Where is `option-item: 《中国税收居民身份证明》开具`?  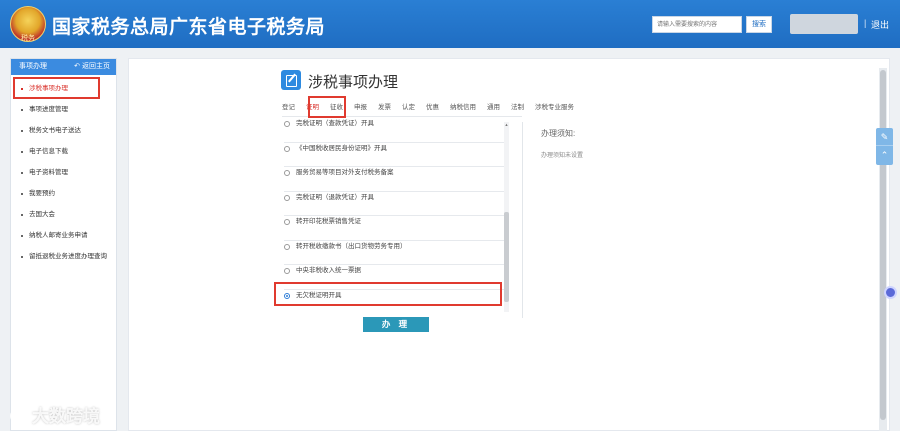
option-item: 《中国税收居民身份证明》开具 is located at coordinates (395, 155).